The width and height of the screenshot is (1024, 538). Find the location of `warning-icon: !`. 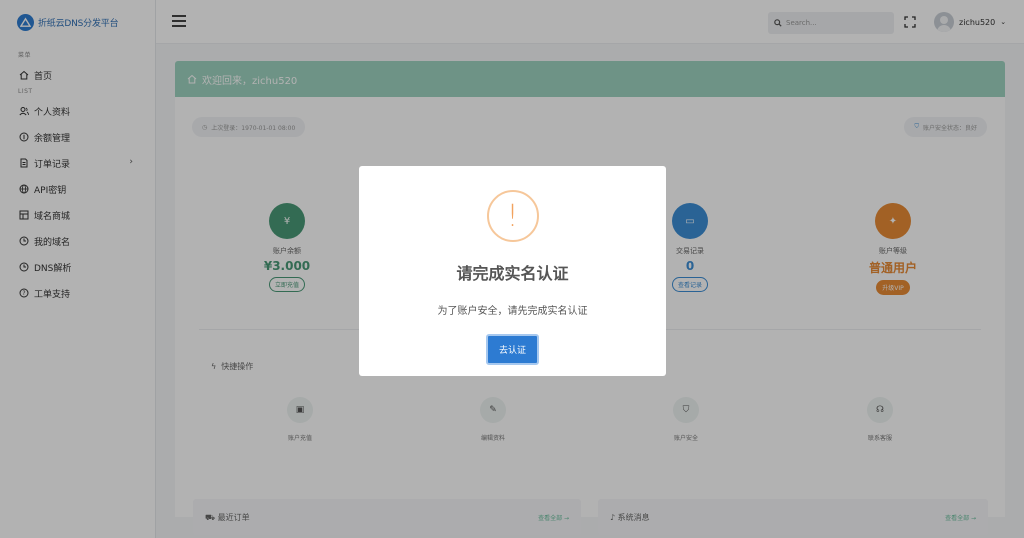

warning-icon: ! is located at coordinates (512, 216).